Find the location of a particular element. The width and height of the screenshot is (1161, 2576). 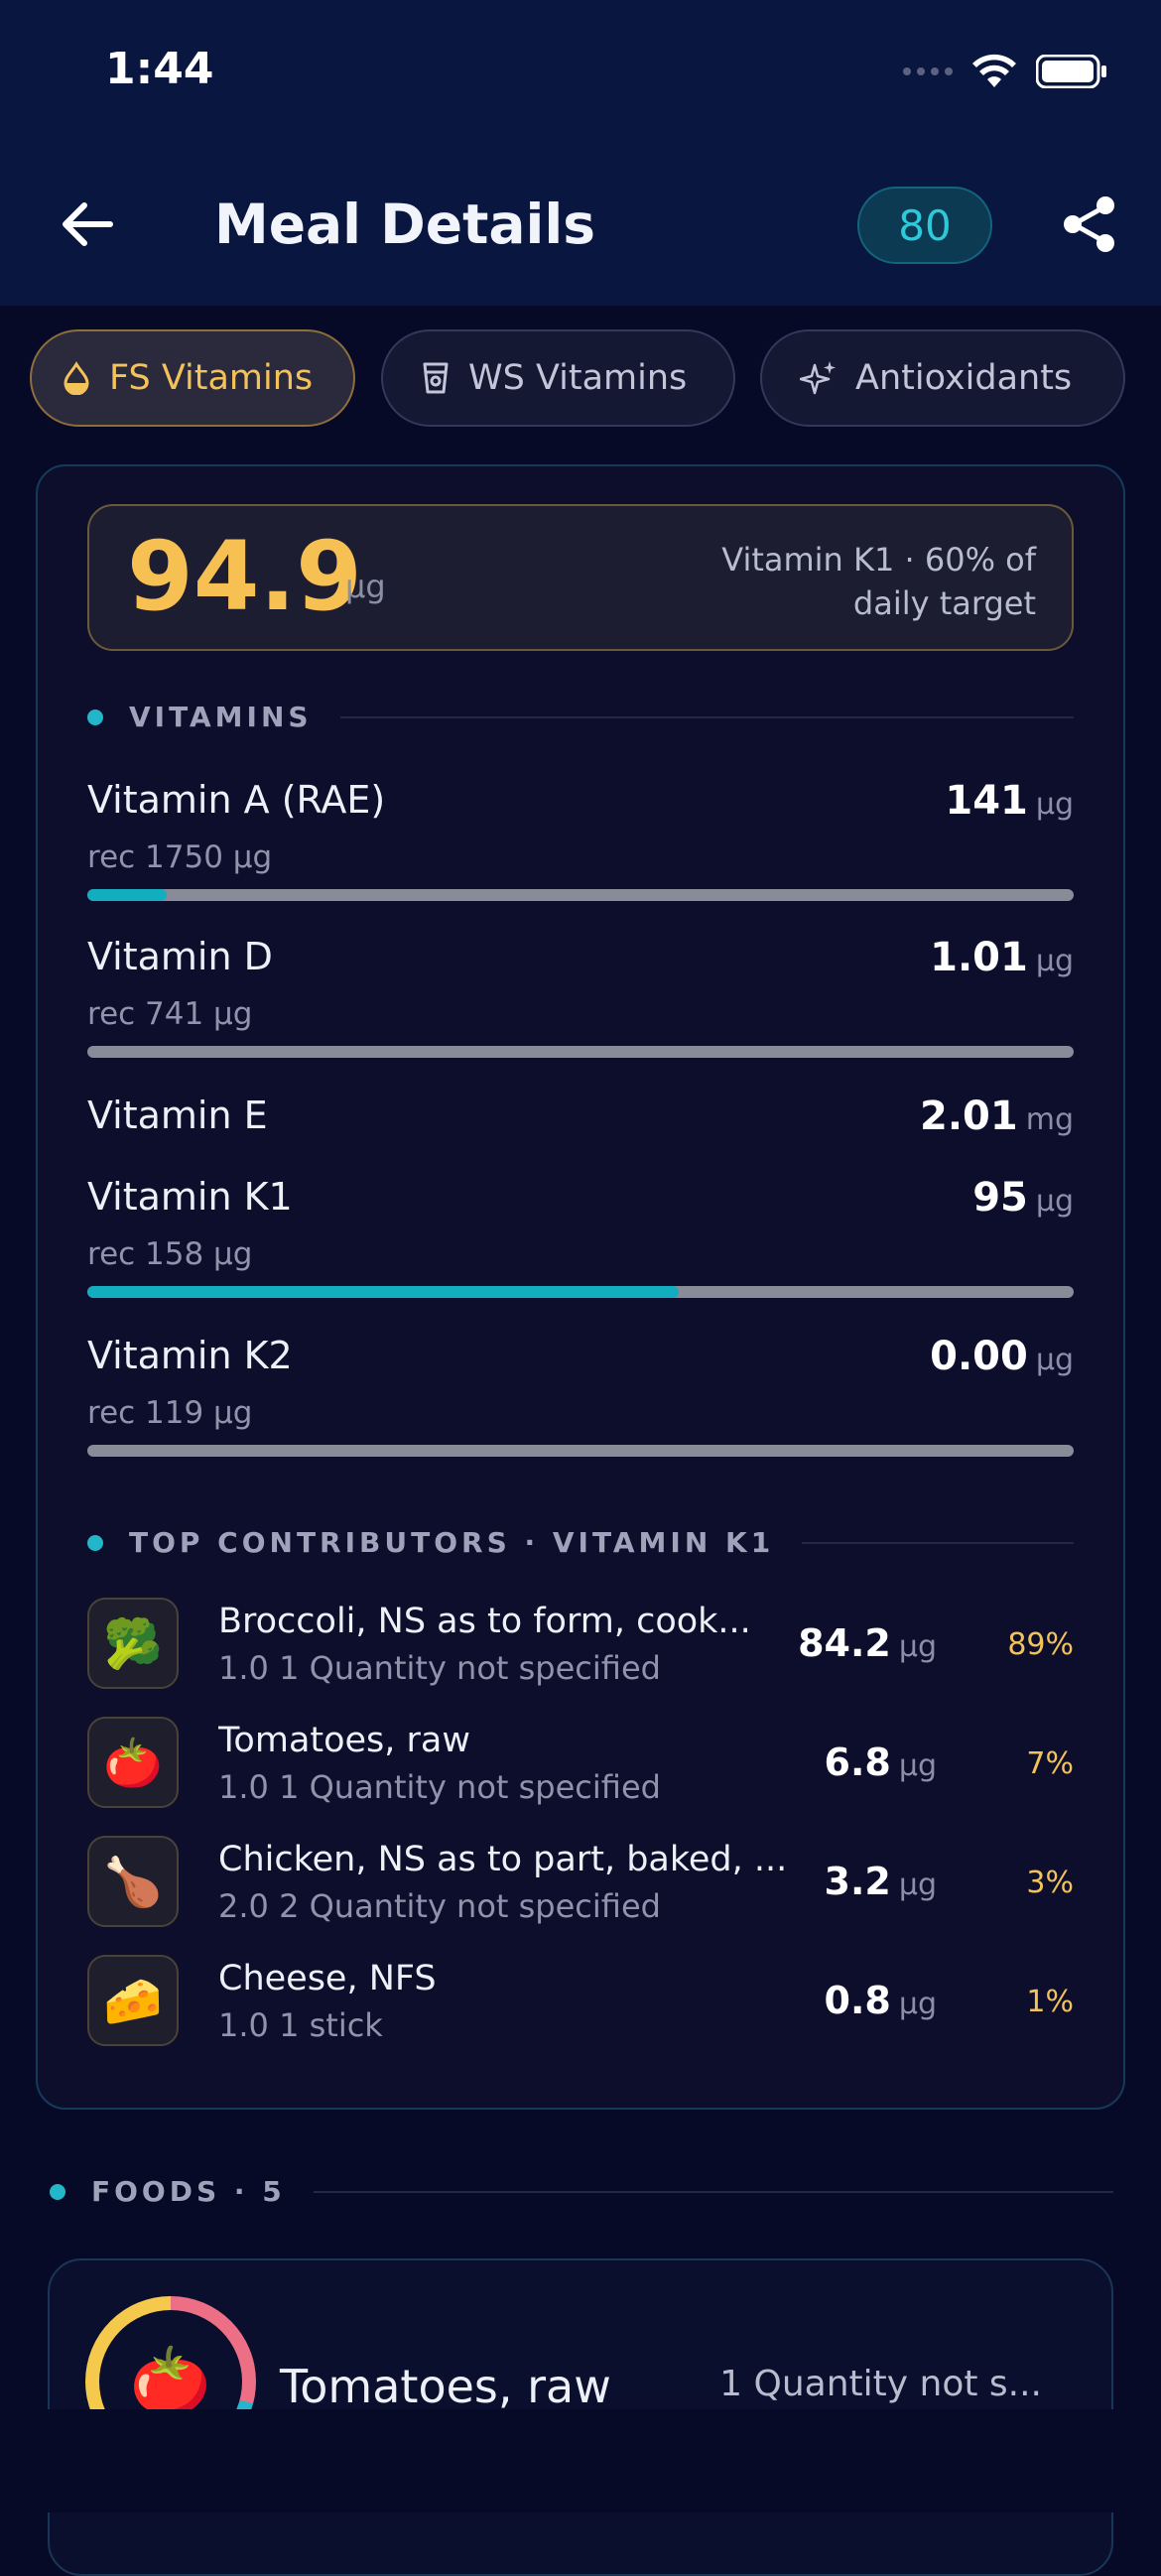

vitamin-value: 0.00 µg is located at coordinates (1002, 1357).